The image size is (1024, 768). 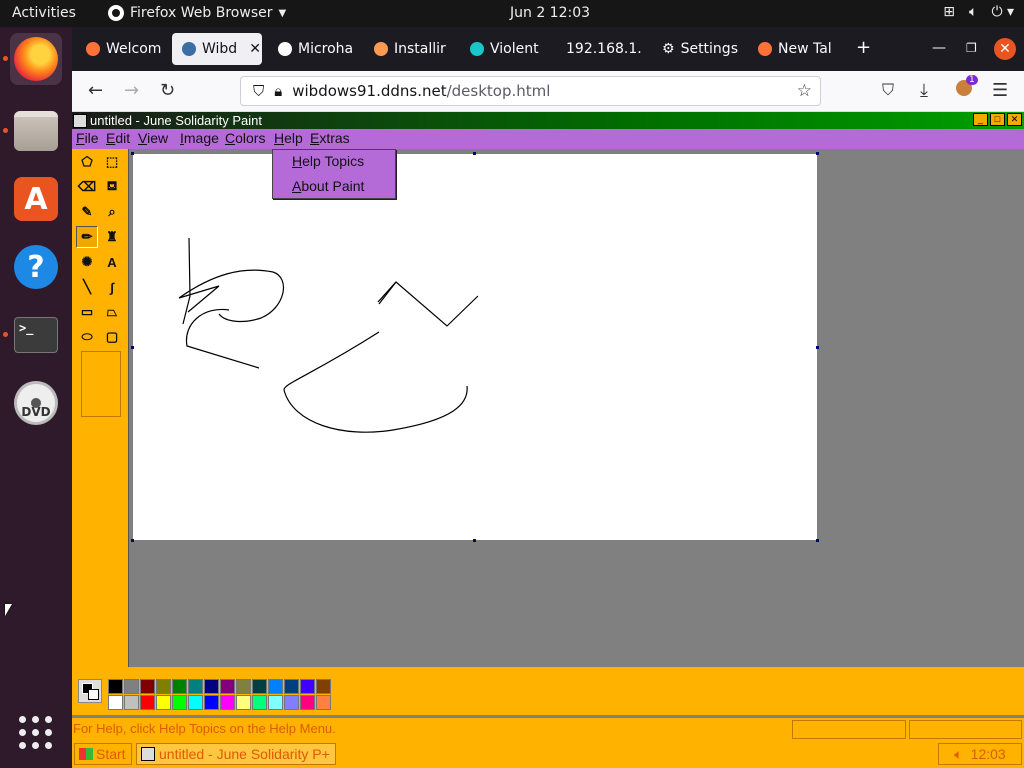 What do you see at coordinates (101, 384) in the screenshot?
I see `tool-options-panel` at bounding box center [101, 384].